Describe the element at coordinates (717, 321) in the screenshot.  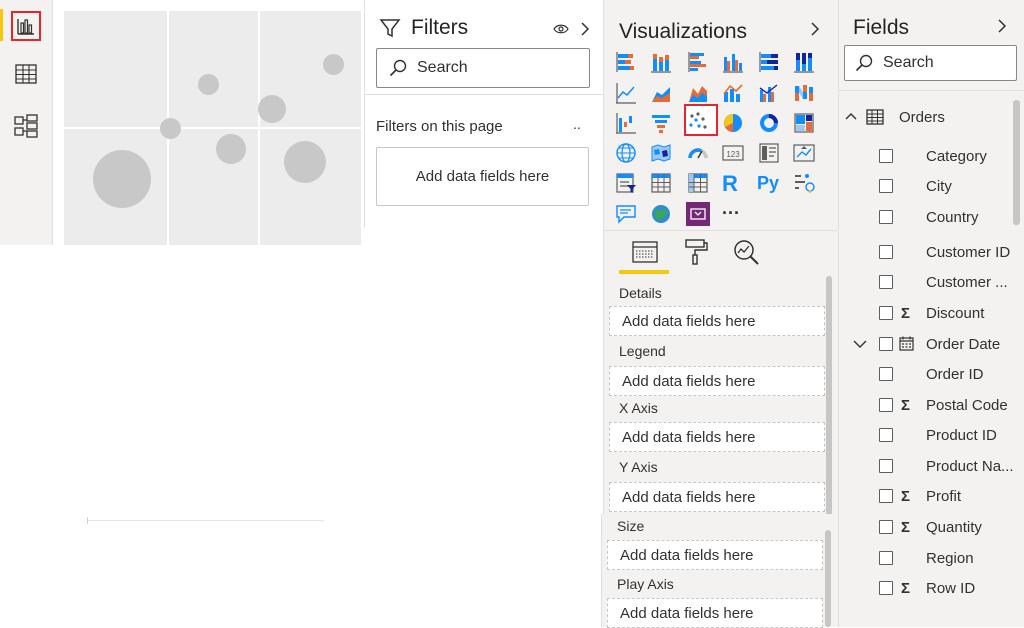
I see `well-details-dropzone: Add data fields here` at that location.